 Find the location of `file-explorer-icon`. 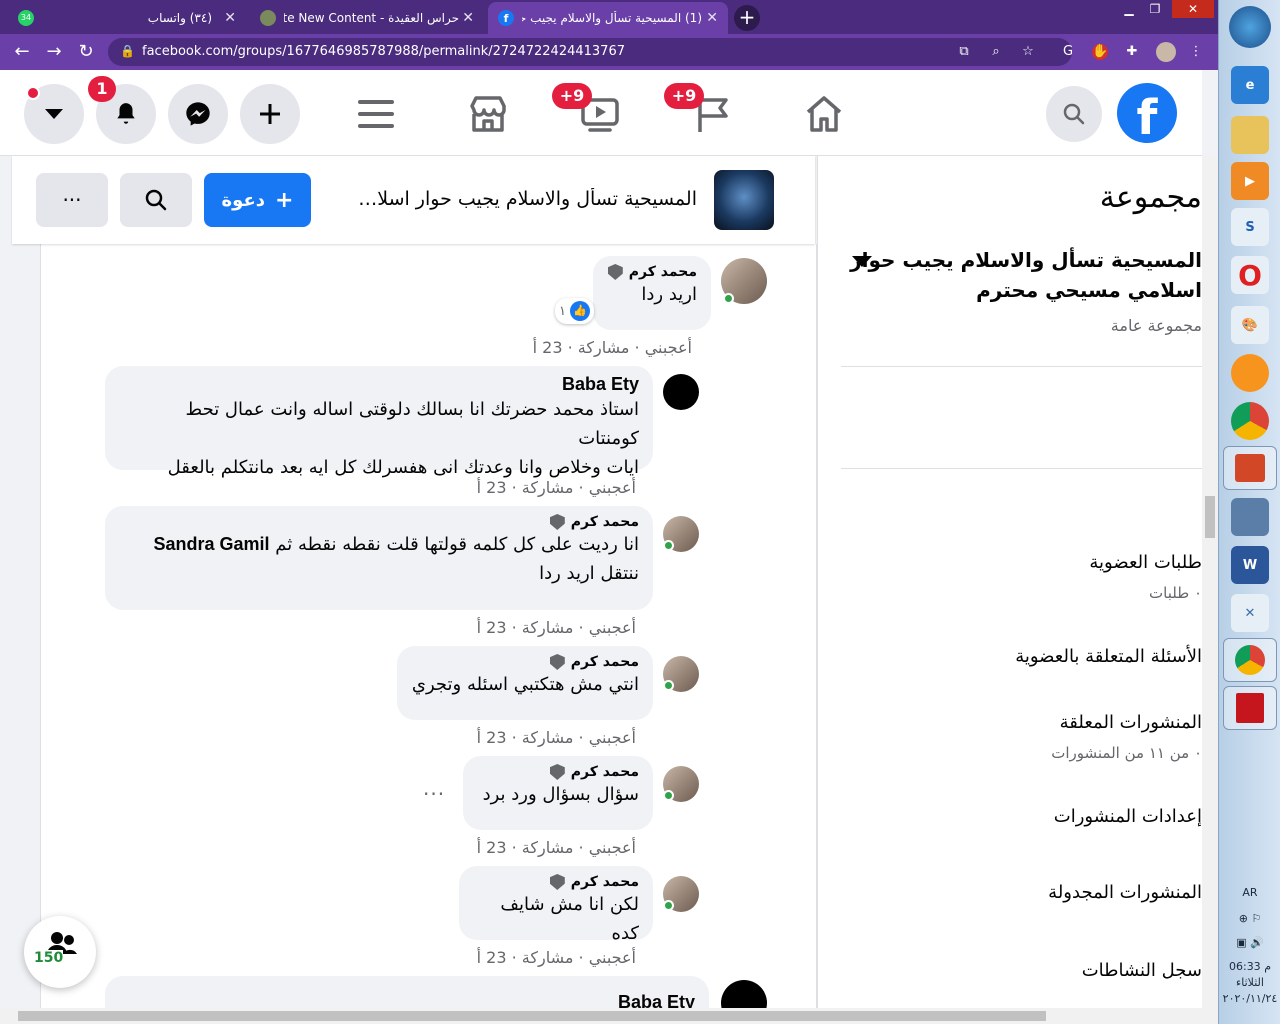

file-explorer-icon is located at coordinates (1250, 135).